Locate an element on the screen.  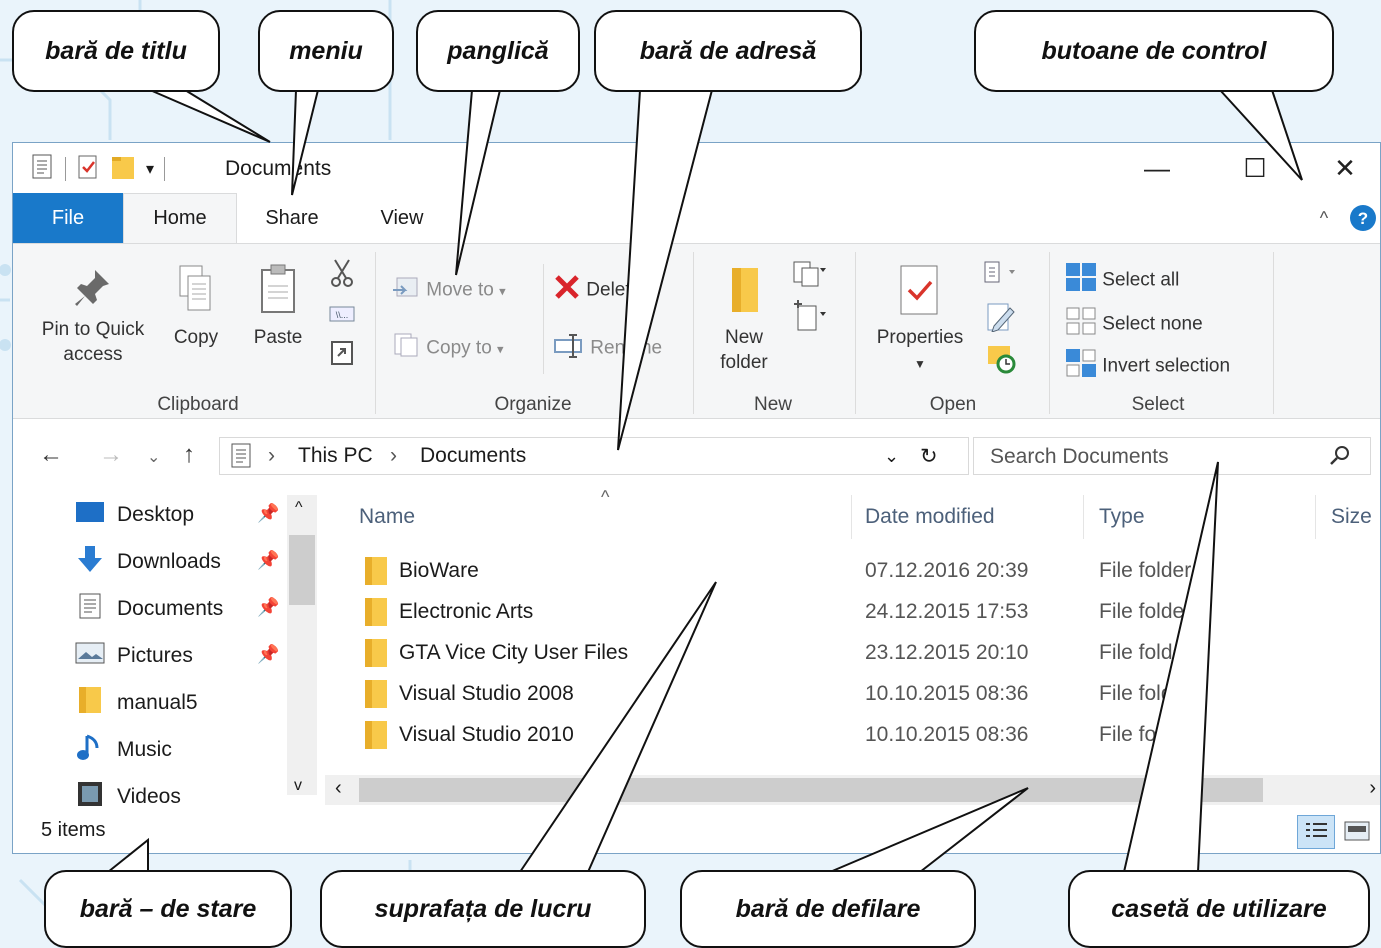
pin-to-quick-access-button: Pin to Quick access is located at coordinates (93, 316).